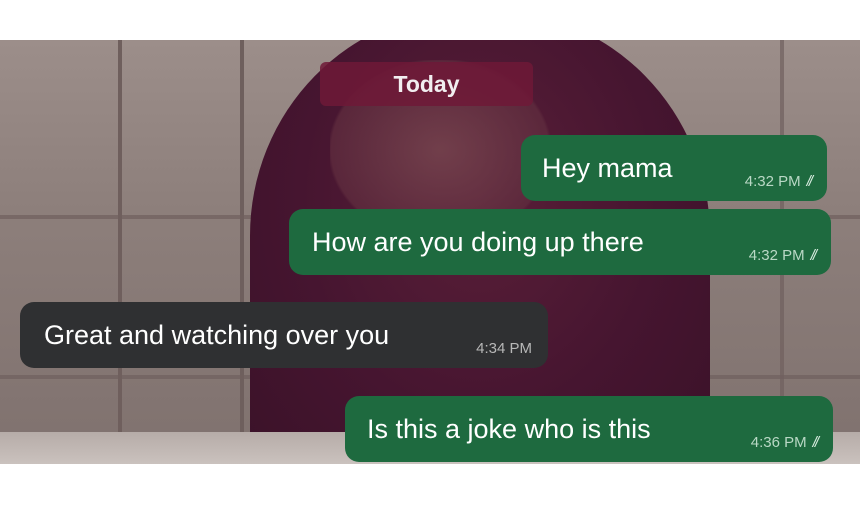 The width and height of the screenshot is (860, 505). Describe the element at coordinates (120, 252) in the screenshot. I see `tile-line` at that location.